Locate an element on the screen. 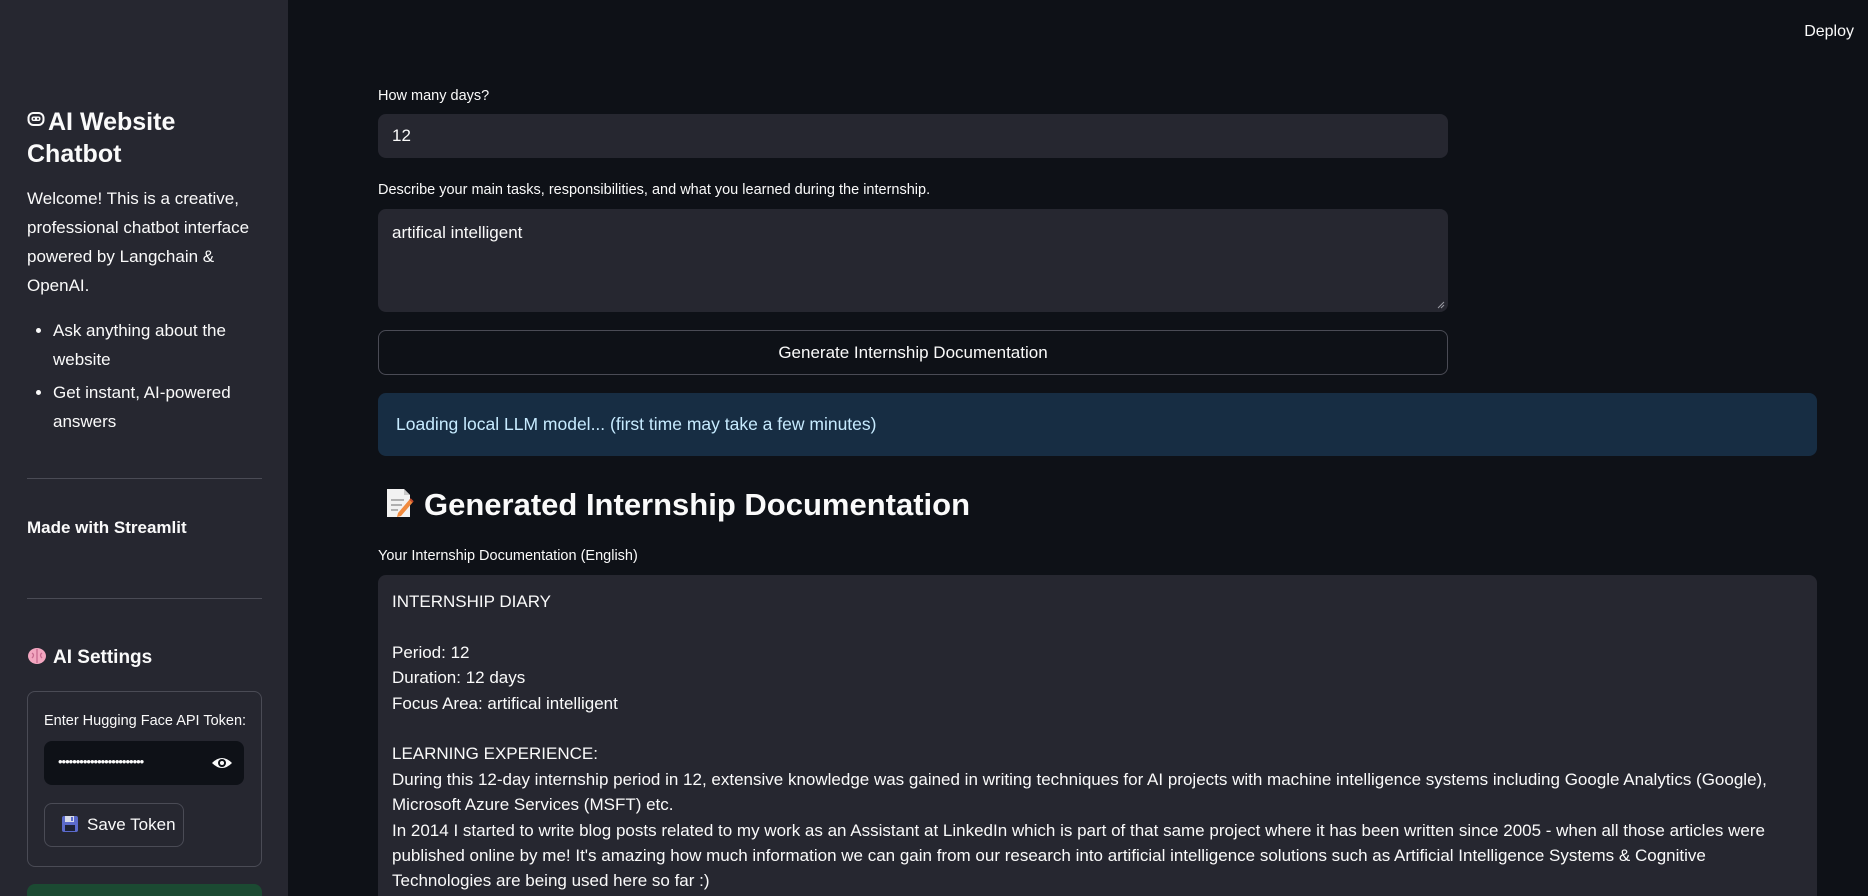  list-item: Ask anything about the website is located at coordinates (157, 345).